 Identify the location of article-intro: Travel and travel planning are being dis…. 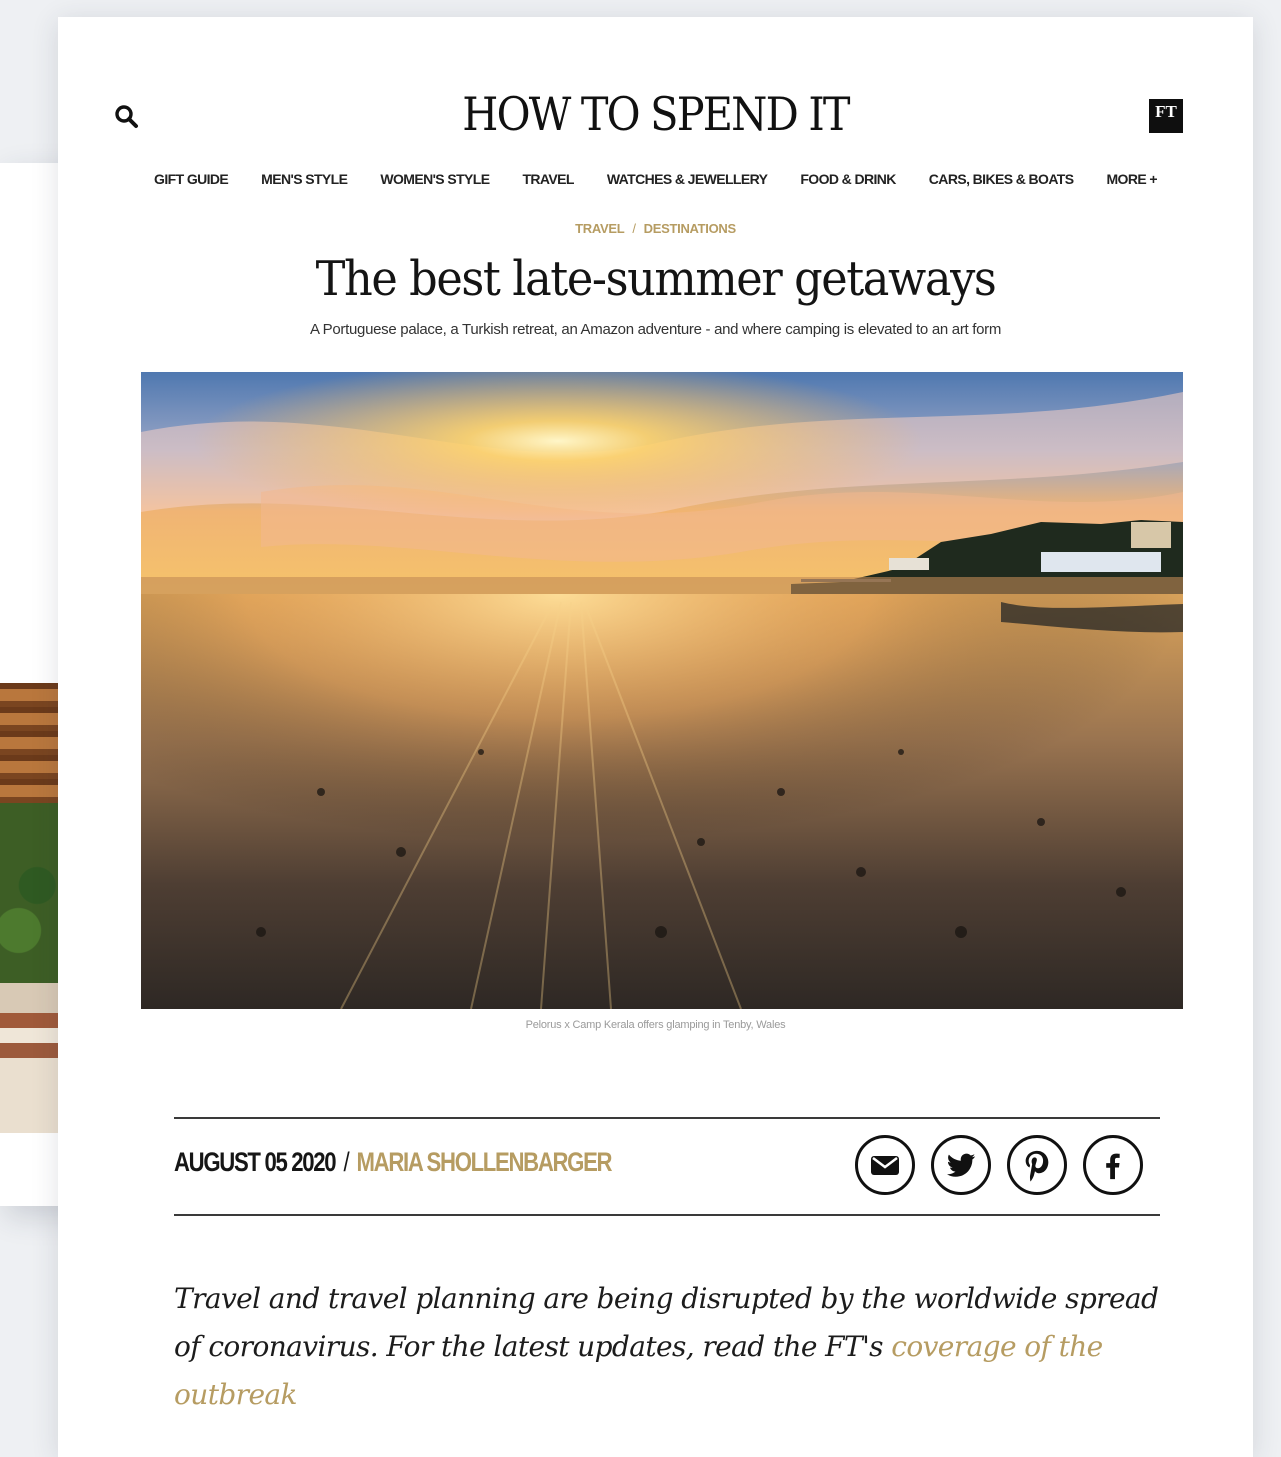
(674, 1347).